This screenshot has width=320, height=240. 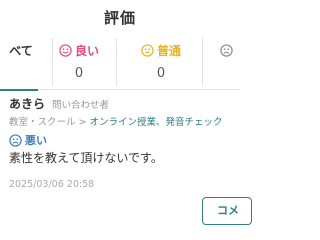 I want to click on tab-normal-label: 普通, so click(x=168, y=50).